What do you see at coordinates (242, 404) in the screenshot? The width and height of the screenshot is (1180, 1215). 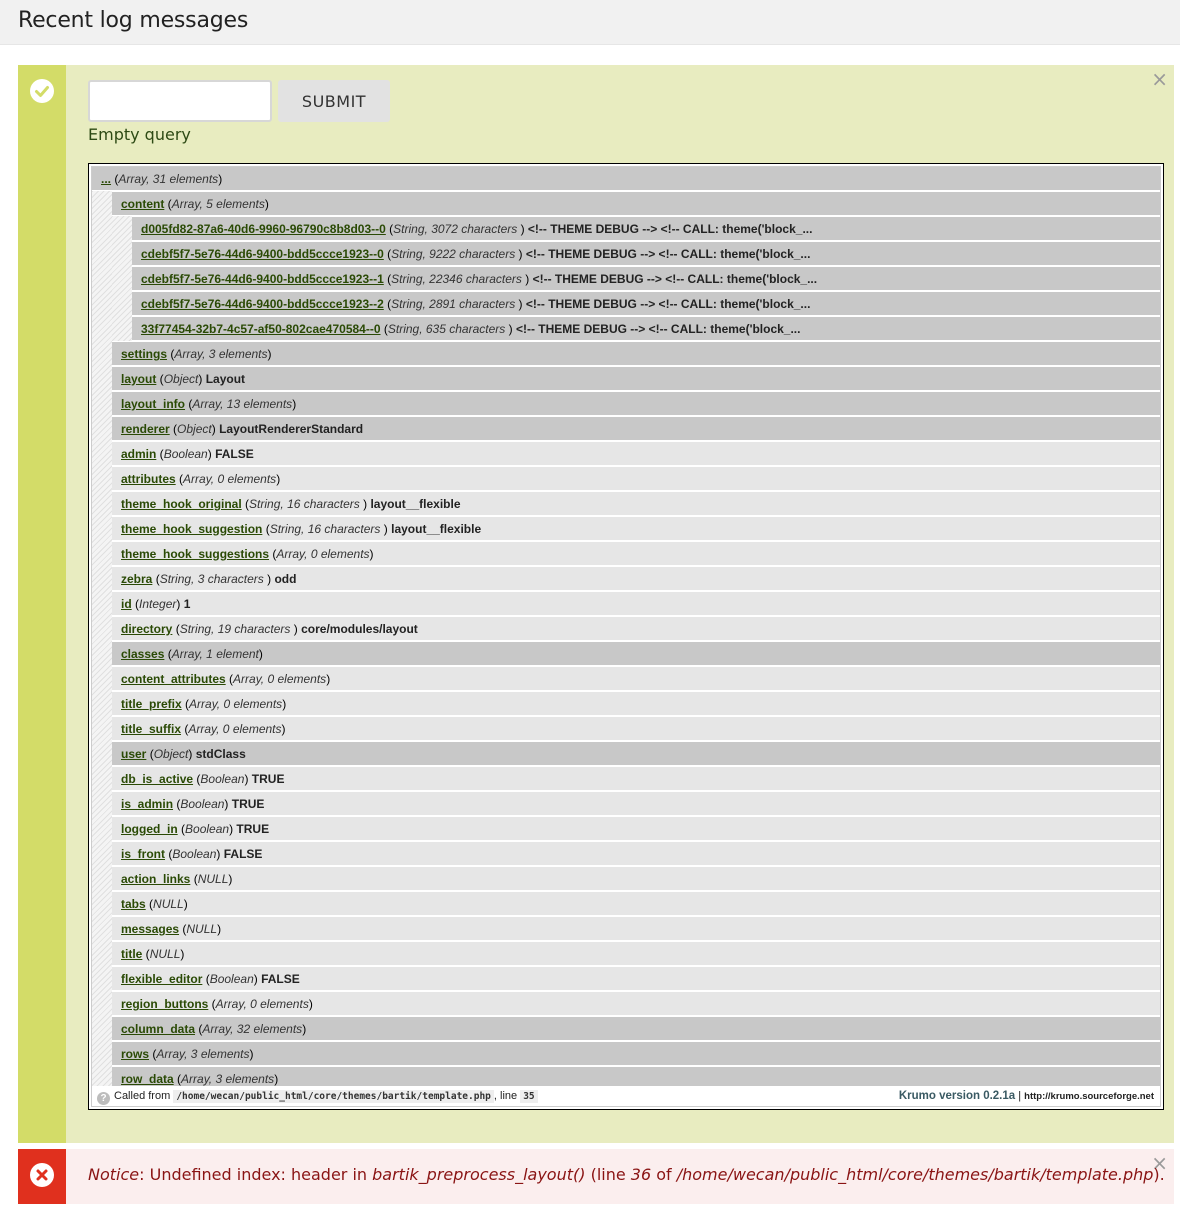 I see `krumo-type: Array, 13 elements` at bounding box center [242, 404].